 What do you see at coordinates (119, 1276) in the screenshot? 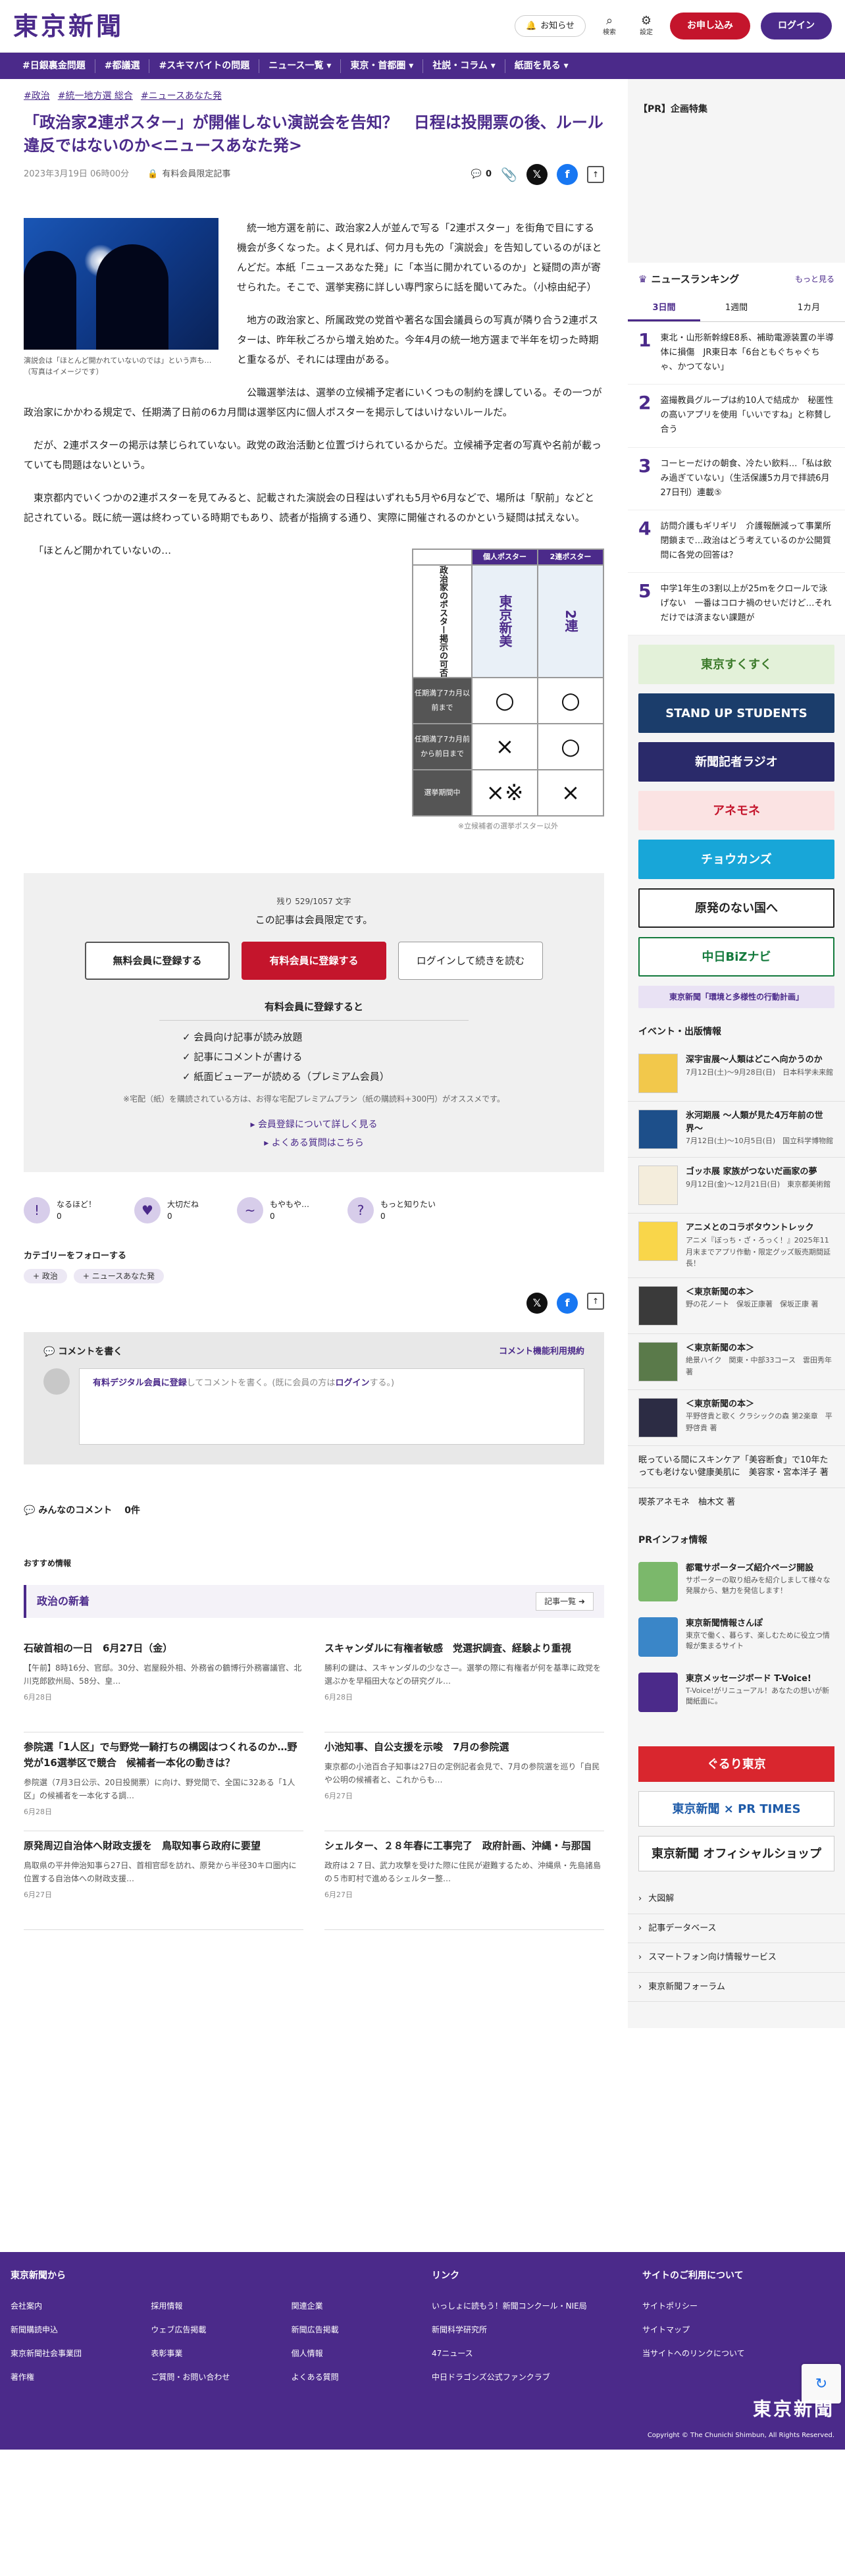
I see `follow-tag-button: + ニュースあなた発` at bounding box center [119, 1276].